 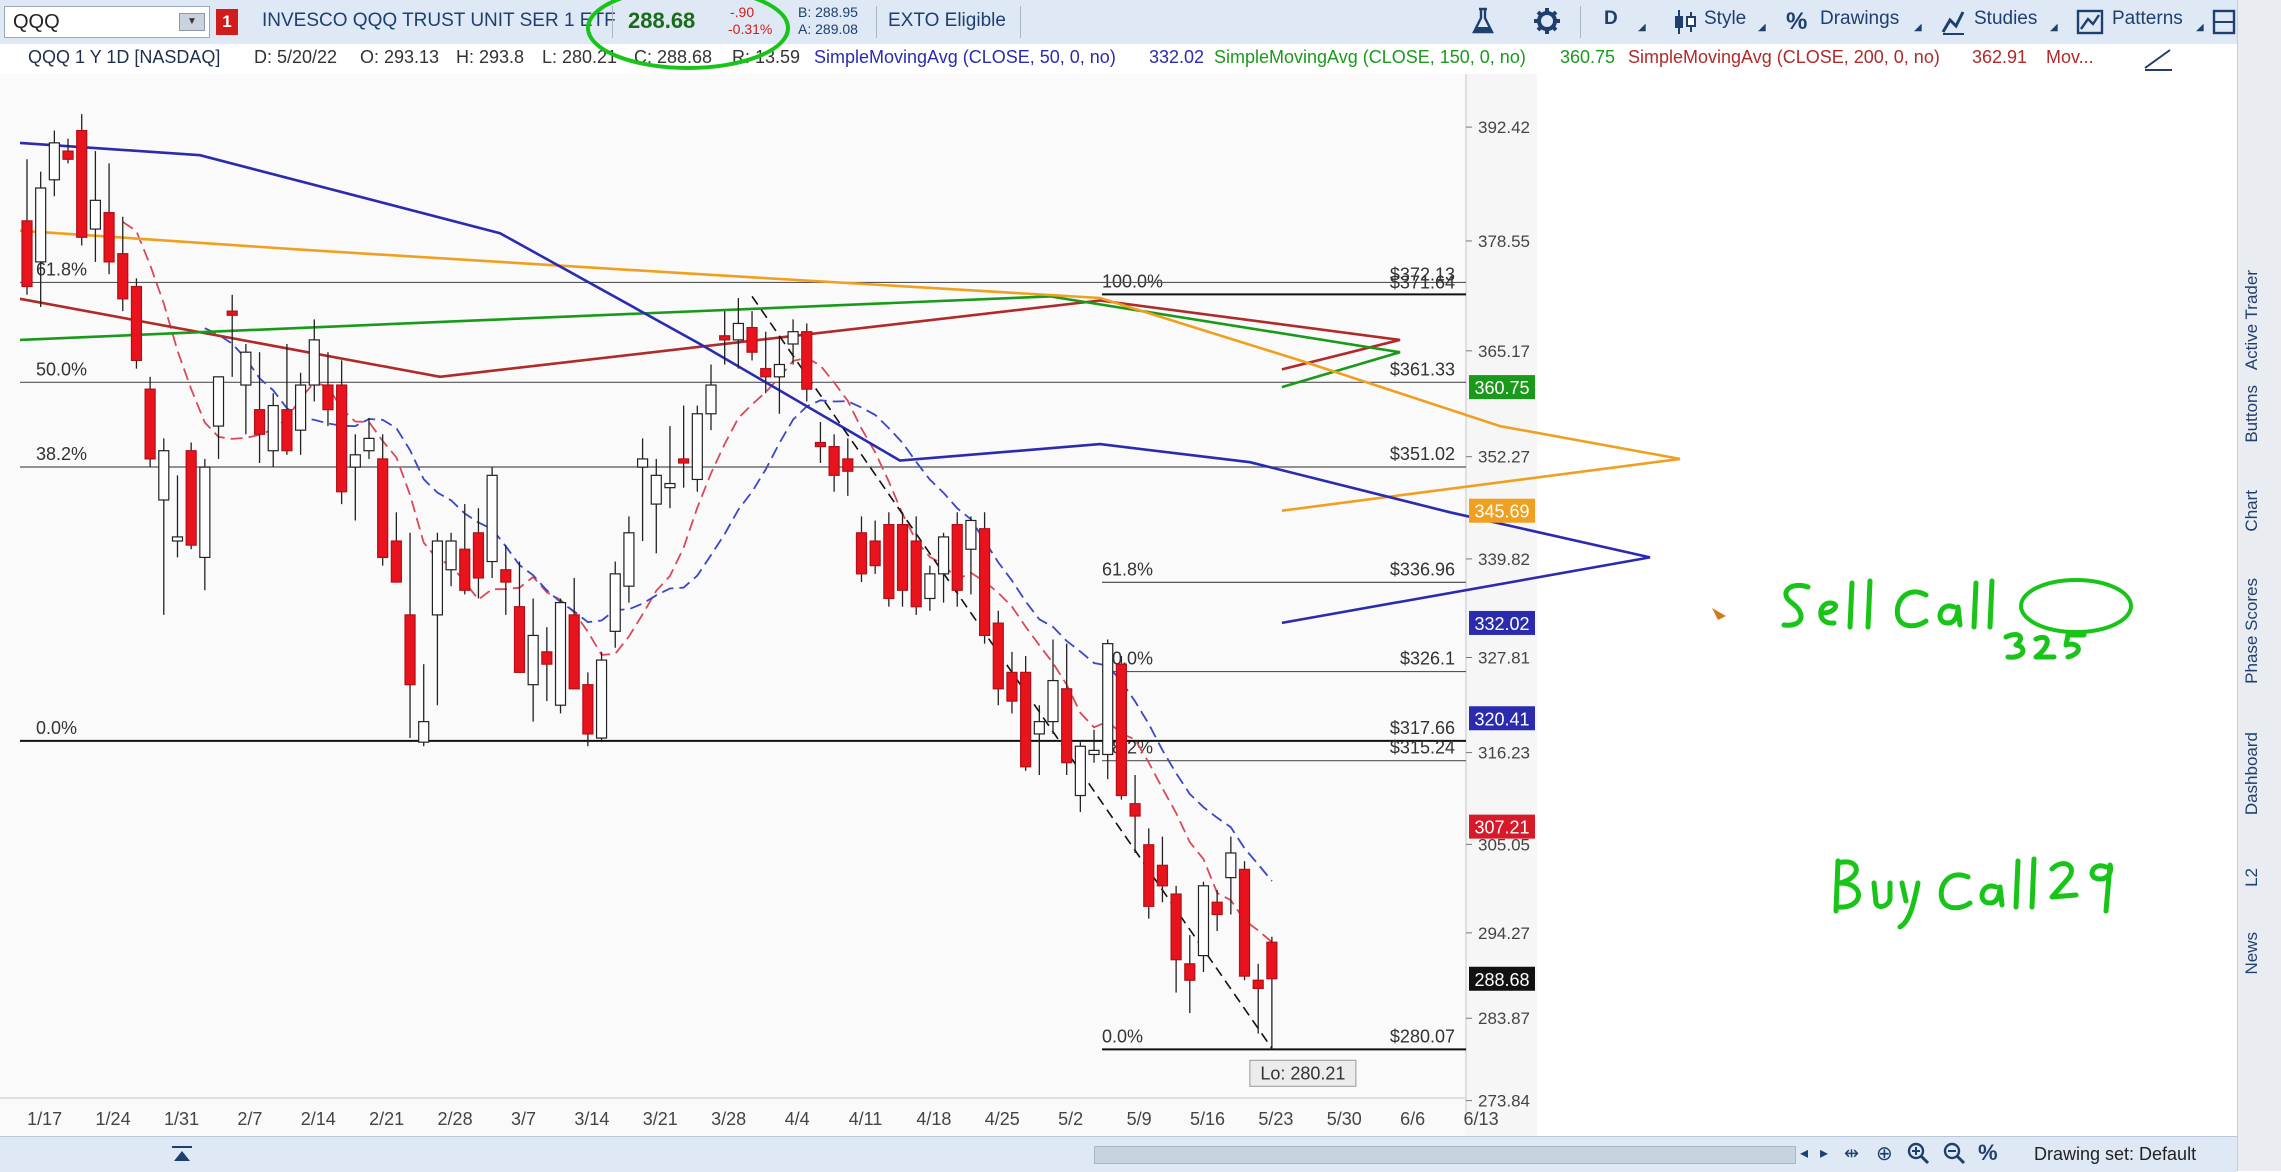 What do you see at coordinates (1504, 933) in the screenshot?
I see `y-axis-tick-label: 294.27` at bounding box center [1504, 933].